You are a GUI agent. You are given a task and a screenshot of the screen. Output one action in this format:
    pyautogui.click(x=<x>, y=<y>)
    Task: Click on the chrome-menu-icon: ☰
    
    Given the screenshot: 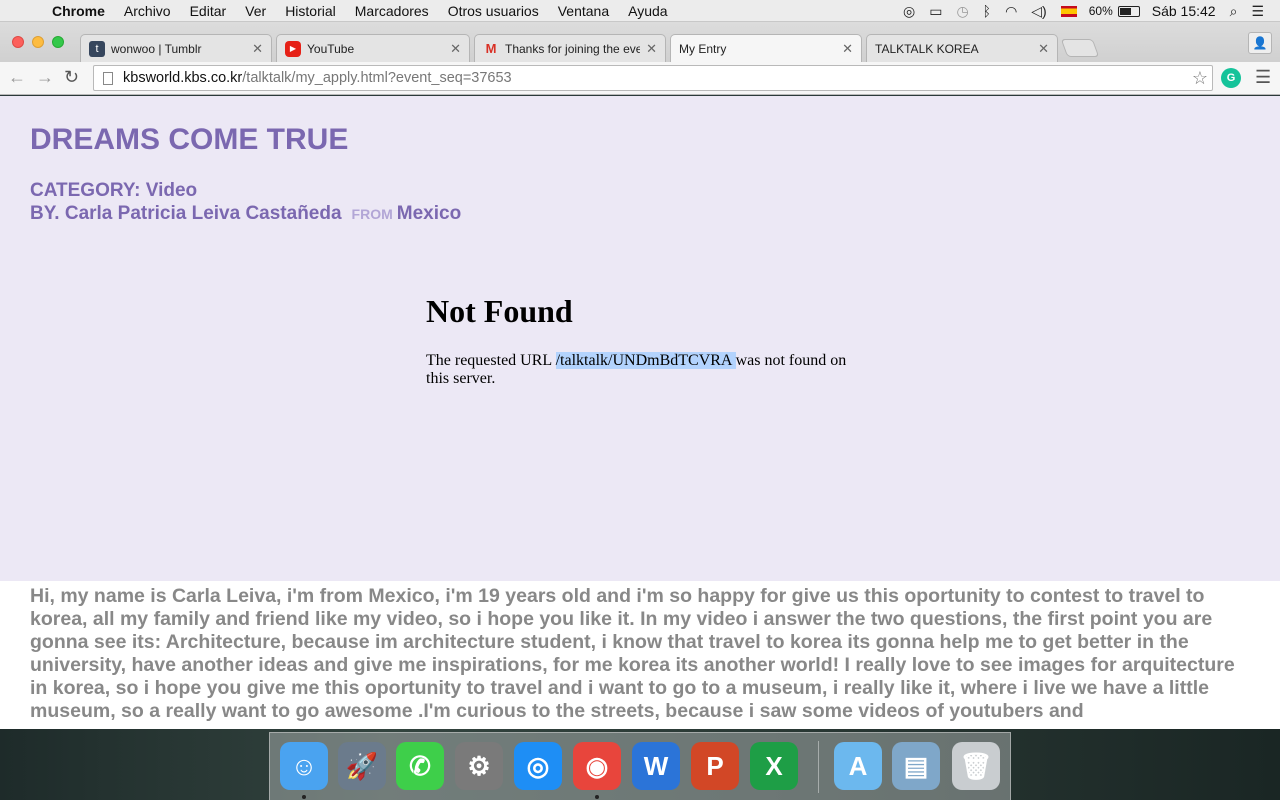 What is the action you would take?
    pyautogui.click(x=1263, y=77)
    